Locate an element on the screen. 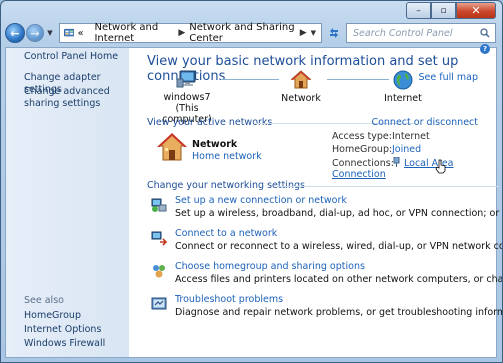 This screenshot has height=363, width=503. recent-pages-dropdown-icon: ▼ is located at coordinates (50, 33).